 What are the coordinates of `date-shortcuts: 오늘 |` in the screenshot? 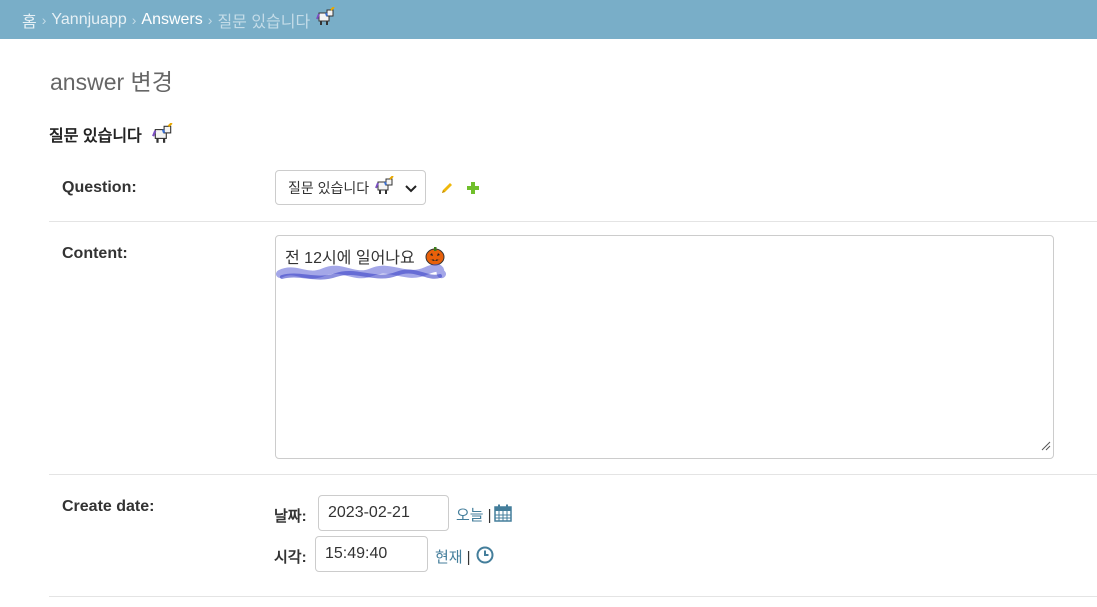 It's located at (476, 514).